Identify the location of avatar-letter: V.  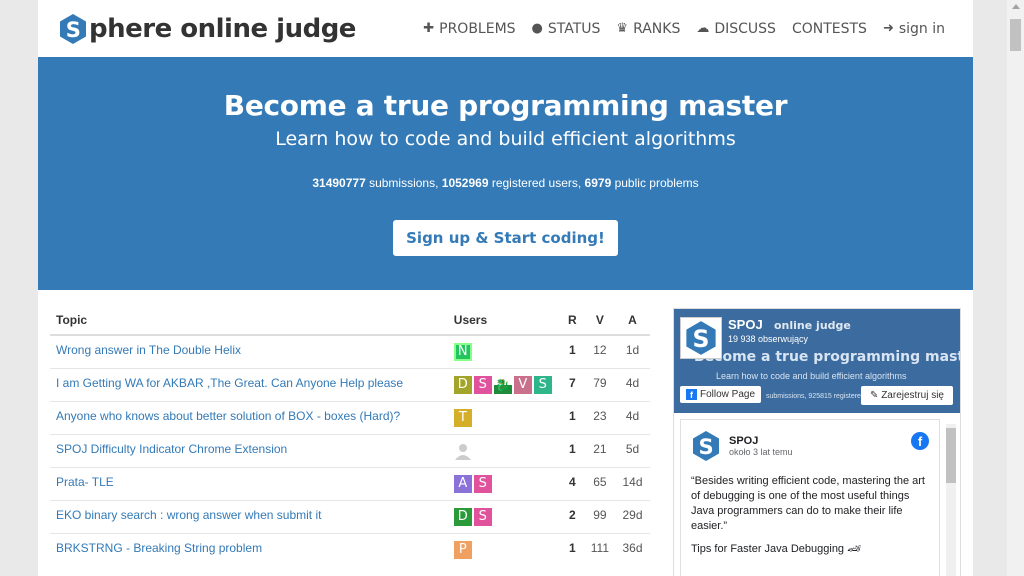
(523, 384).